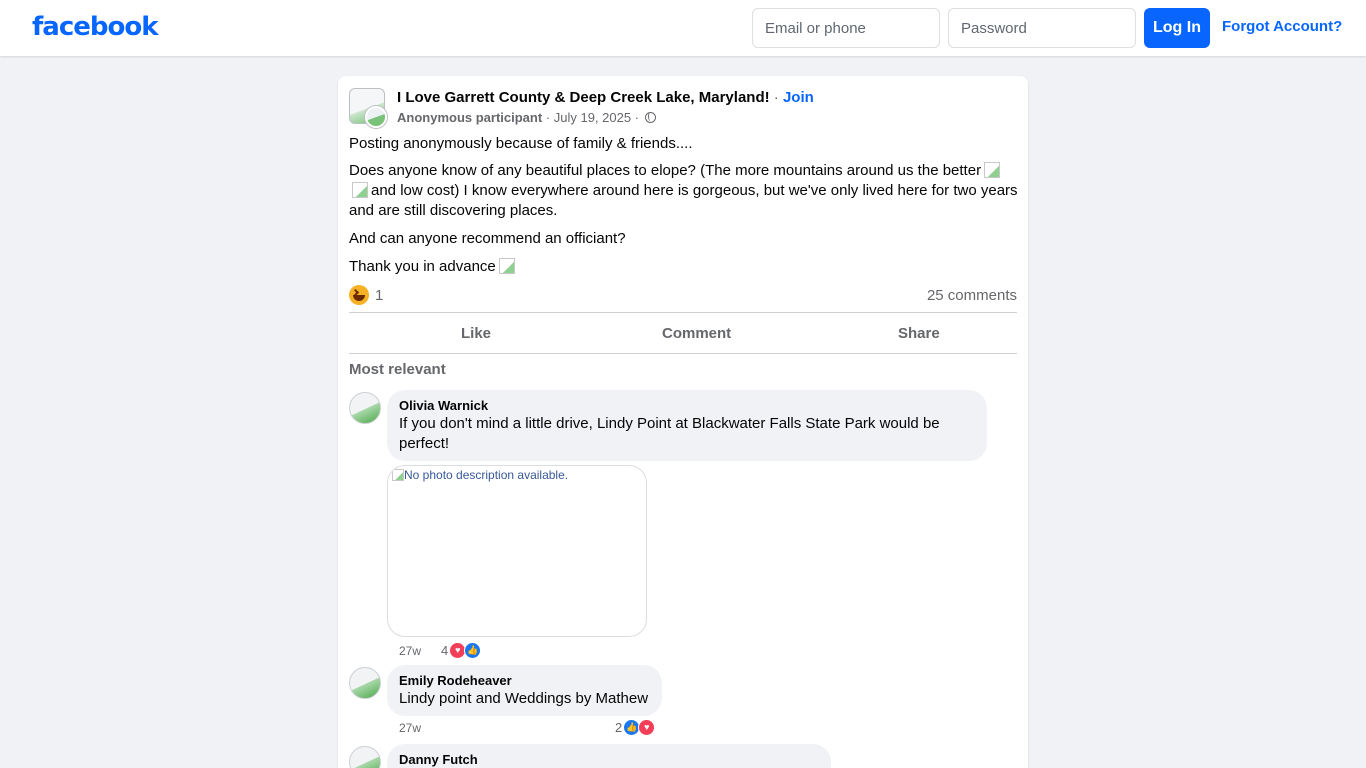 The width and height of the screenshot is (1366, 768). I want to click on comment-bubble: Danny Futch, so click(609, 756).